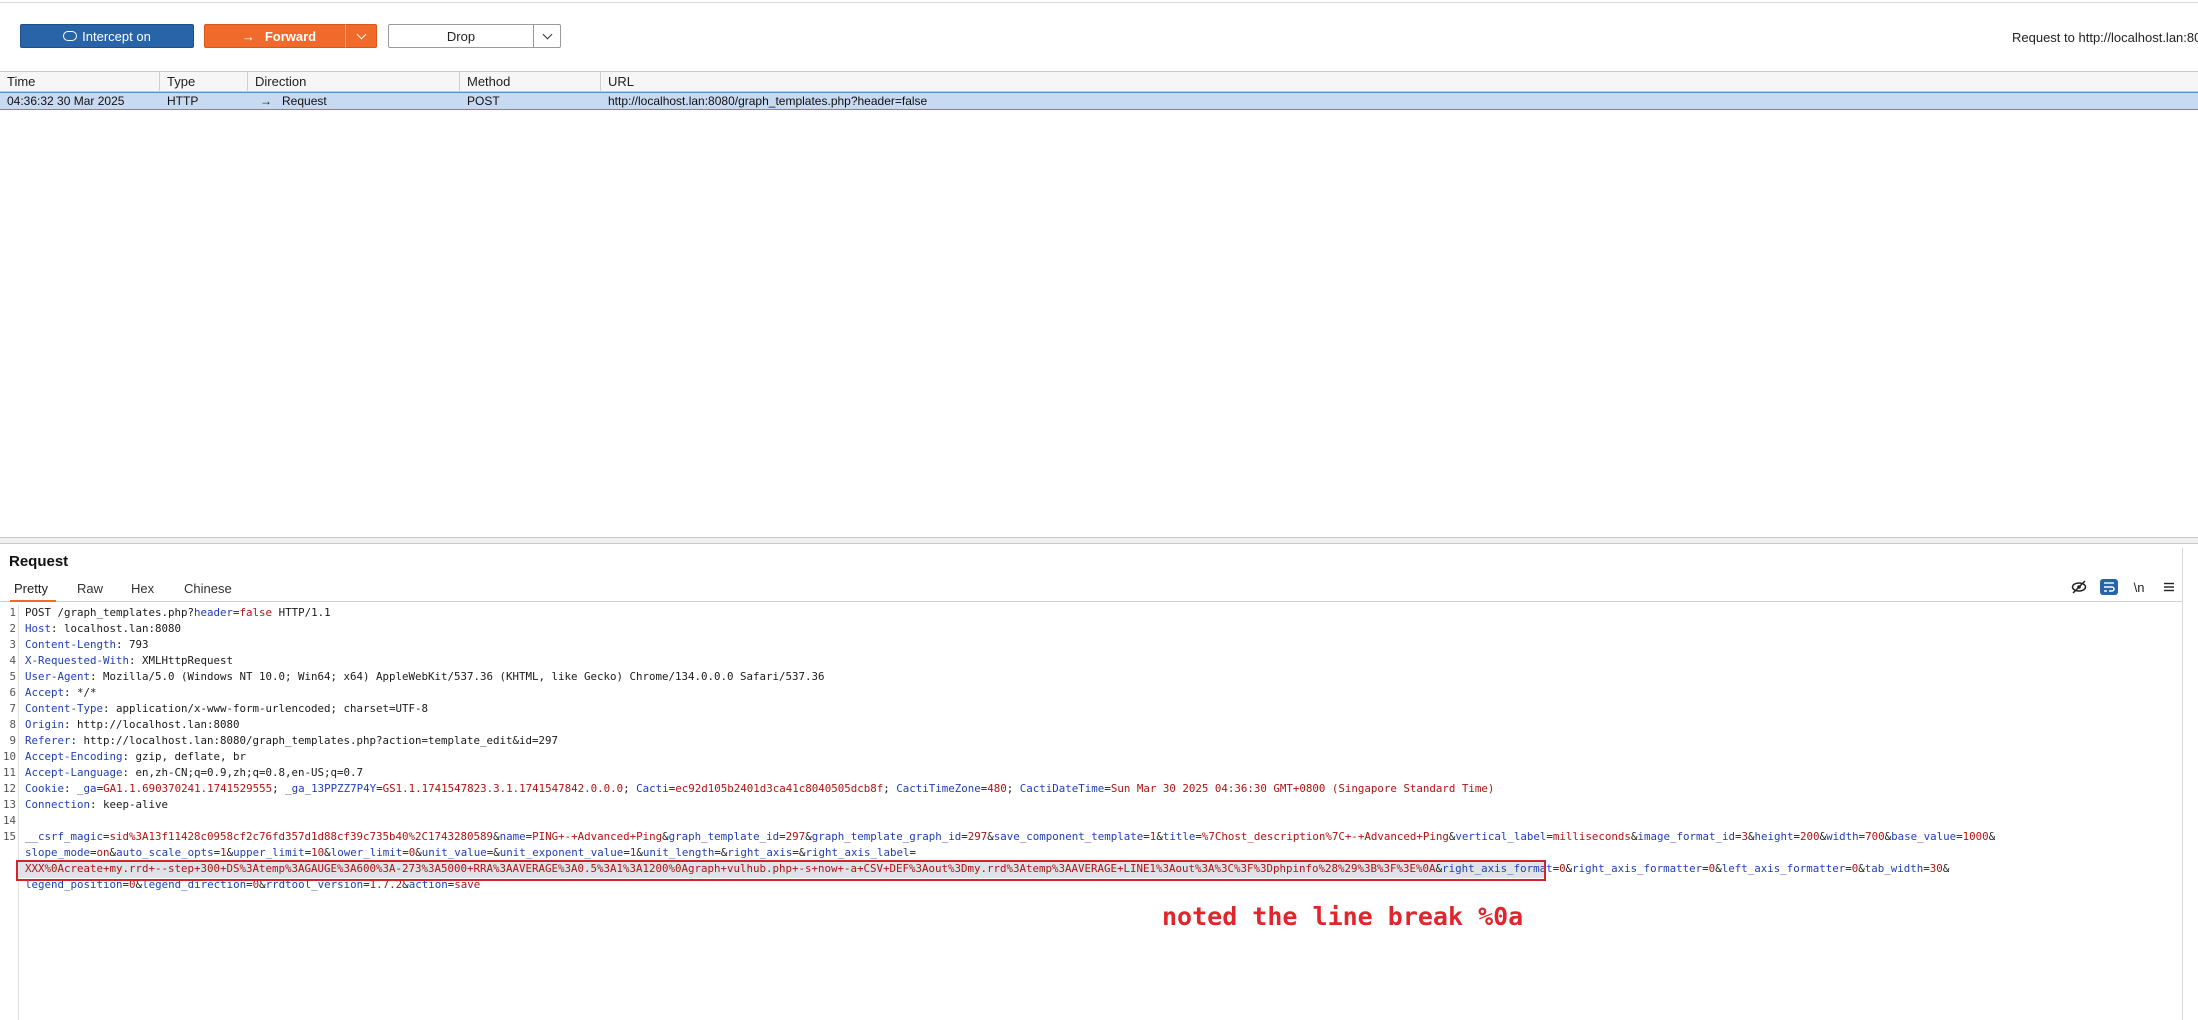 The image size is (2198, 1020). Describe the element at coordinates (279, 36) in the screenshot. I see `forward-button: → Forward` at that location.